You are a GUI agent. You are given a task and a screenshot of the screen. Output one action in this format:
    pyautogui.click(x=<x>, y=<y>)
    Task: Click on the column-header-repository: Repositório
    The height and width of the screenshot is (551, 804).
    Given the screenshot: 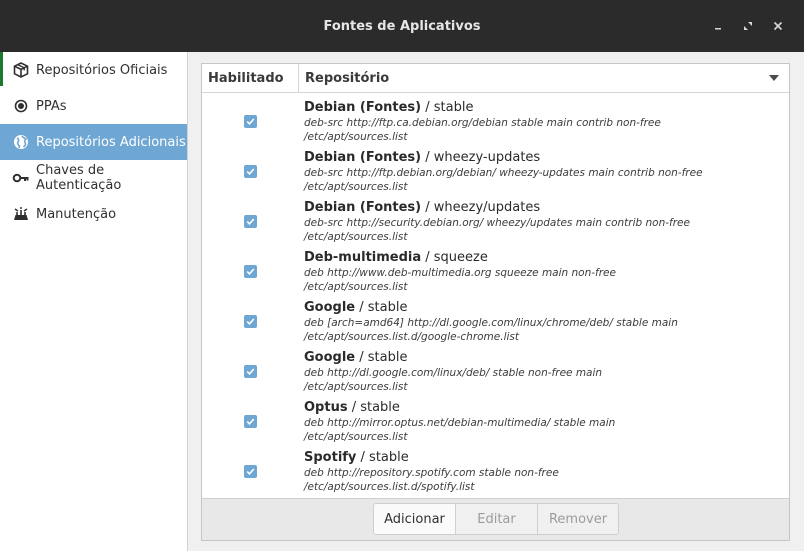 What is the action you would take?
    pyautogui.click(x=544, y=78)
    